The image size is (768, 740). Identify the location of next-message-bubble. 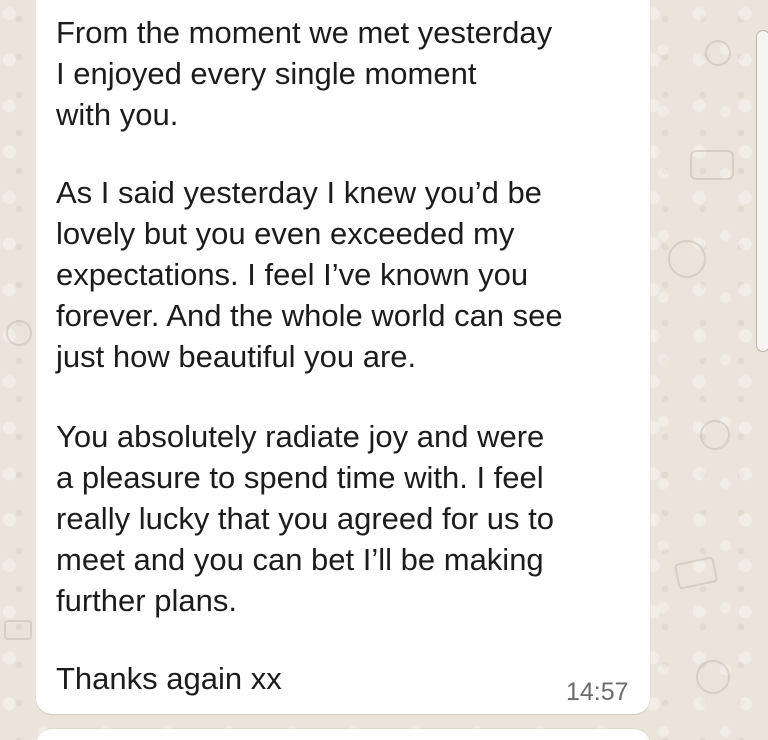
(343, 734).